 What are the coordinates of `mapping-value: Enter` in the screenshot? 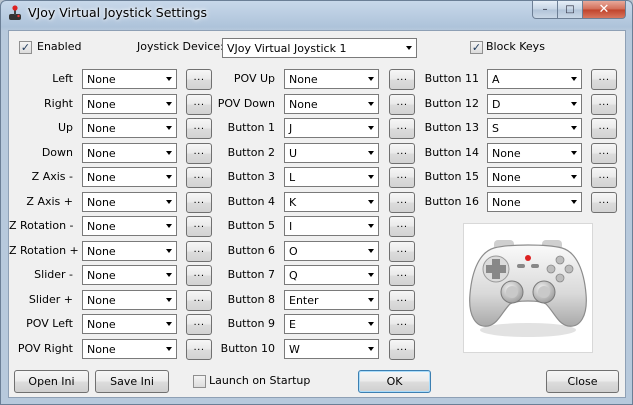 It's located at (304, 300).